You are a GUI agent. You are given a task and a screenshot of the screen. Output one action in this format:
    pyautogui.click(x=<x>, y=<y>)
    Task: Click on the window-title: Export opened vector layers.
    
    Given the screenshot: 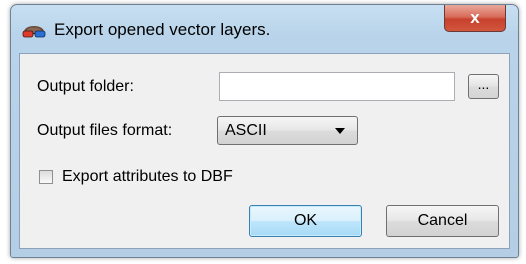 What is the action you would take?
    pyautogui.click(x=162, y=29)
    